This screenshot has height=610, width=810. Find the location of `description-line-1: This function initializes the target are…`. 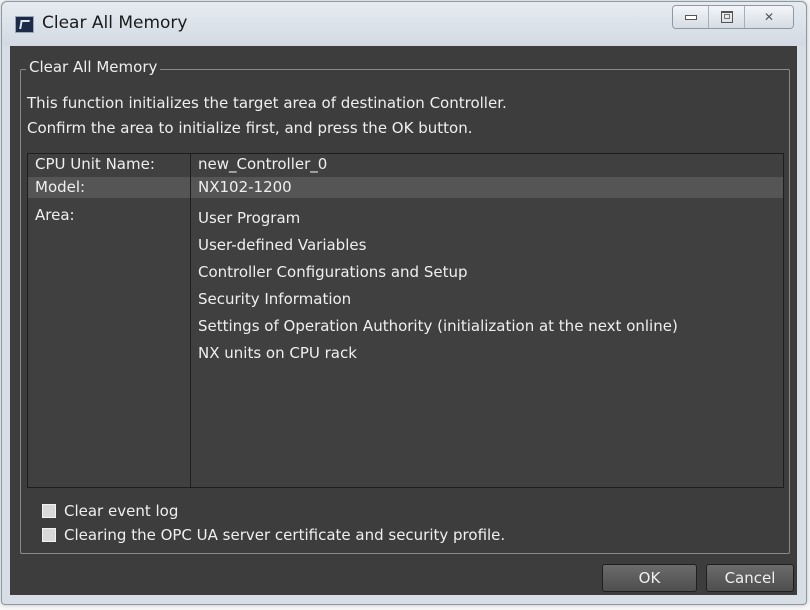

description-line-1: This function initializes the target are… is located at coordinates (267, 103).